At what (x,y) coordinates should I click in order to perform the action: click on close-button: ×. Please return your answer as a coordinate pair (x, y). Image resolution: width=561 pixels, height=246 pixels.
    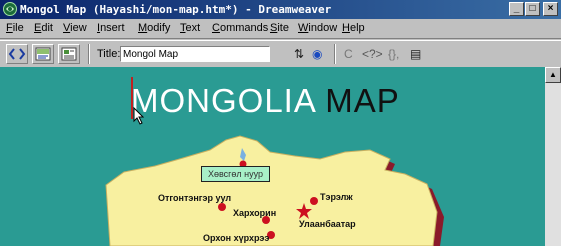
    Looking at the image, I should click on (550, 9).